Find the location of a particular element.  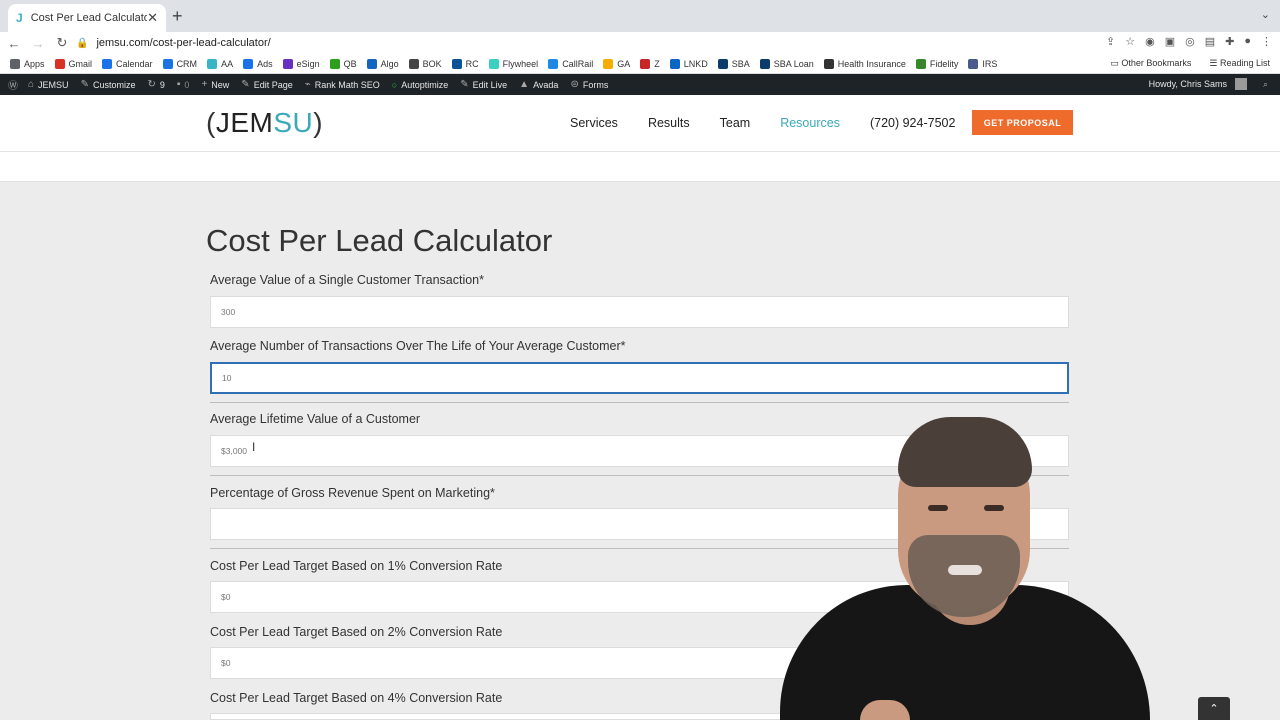

reading-list-icon: ☰ is located at coordinates (1214, 63).